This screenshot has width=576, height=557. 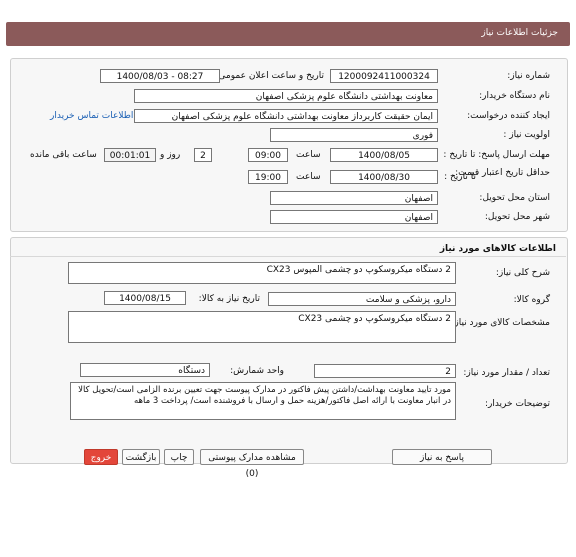 I want to click on buyer-org-label: نام دستگاه خریدار:, so click(x=514, y=96).